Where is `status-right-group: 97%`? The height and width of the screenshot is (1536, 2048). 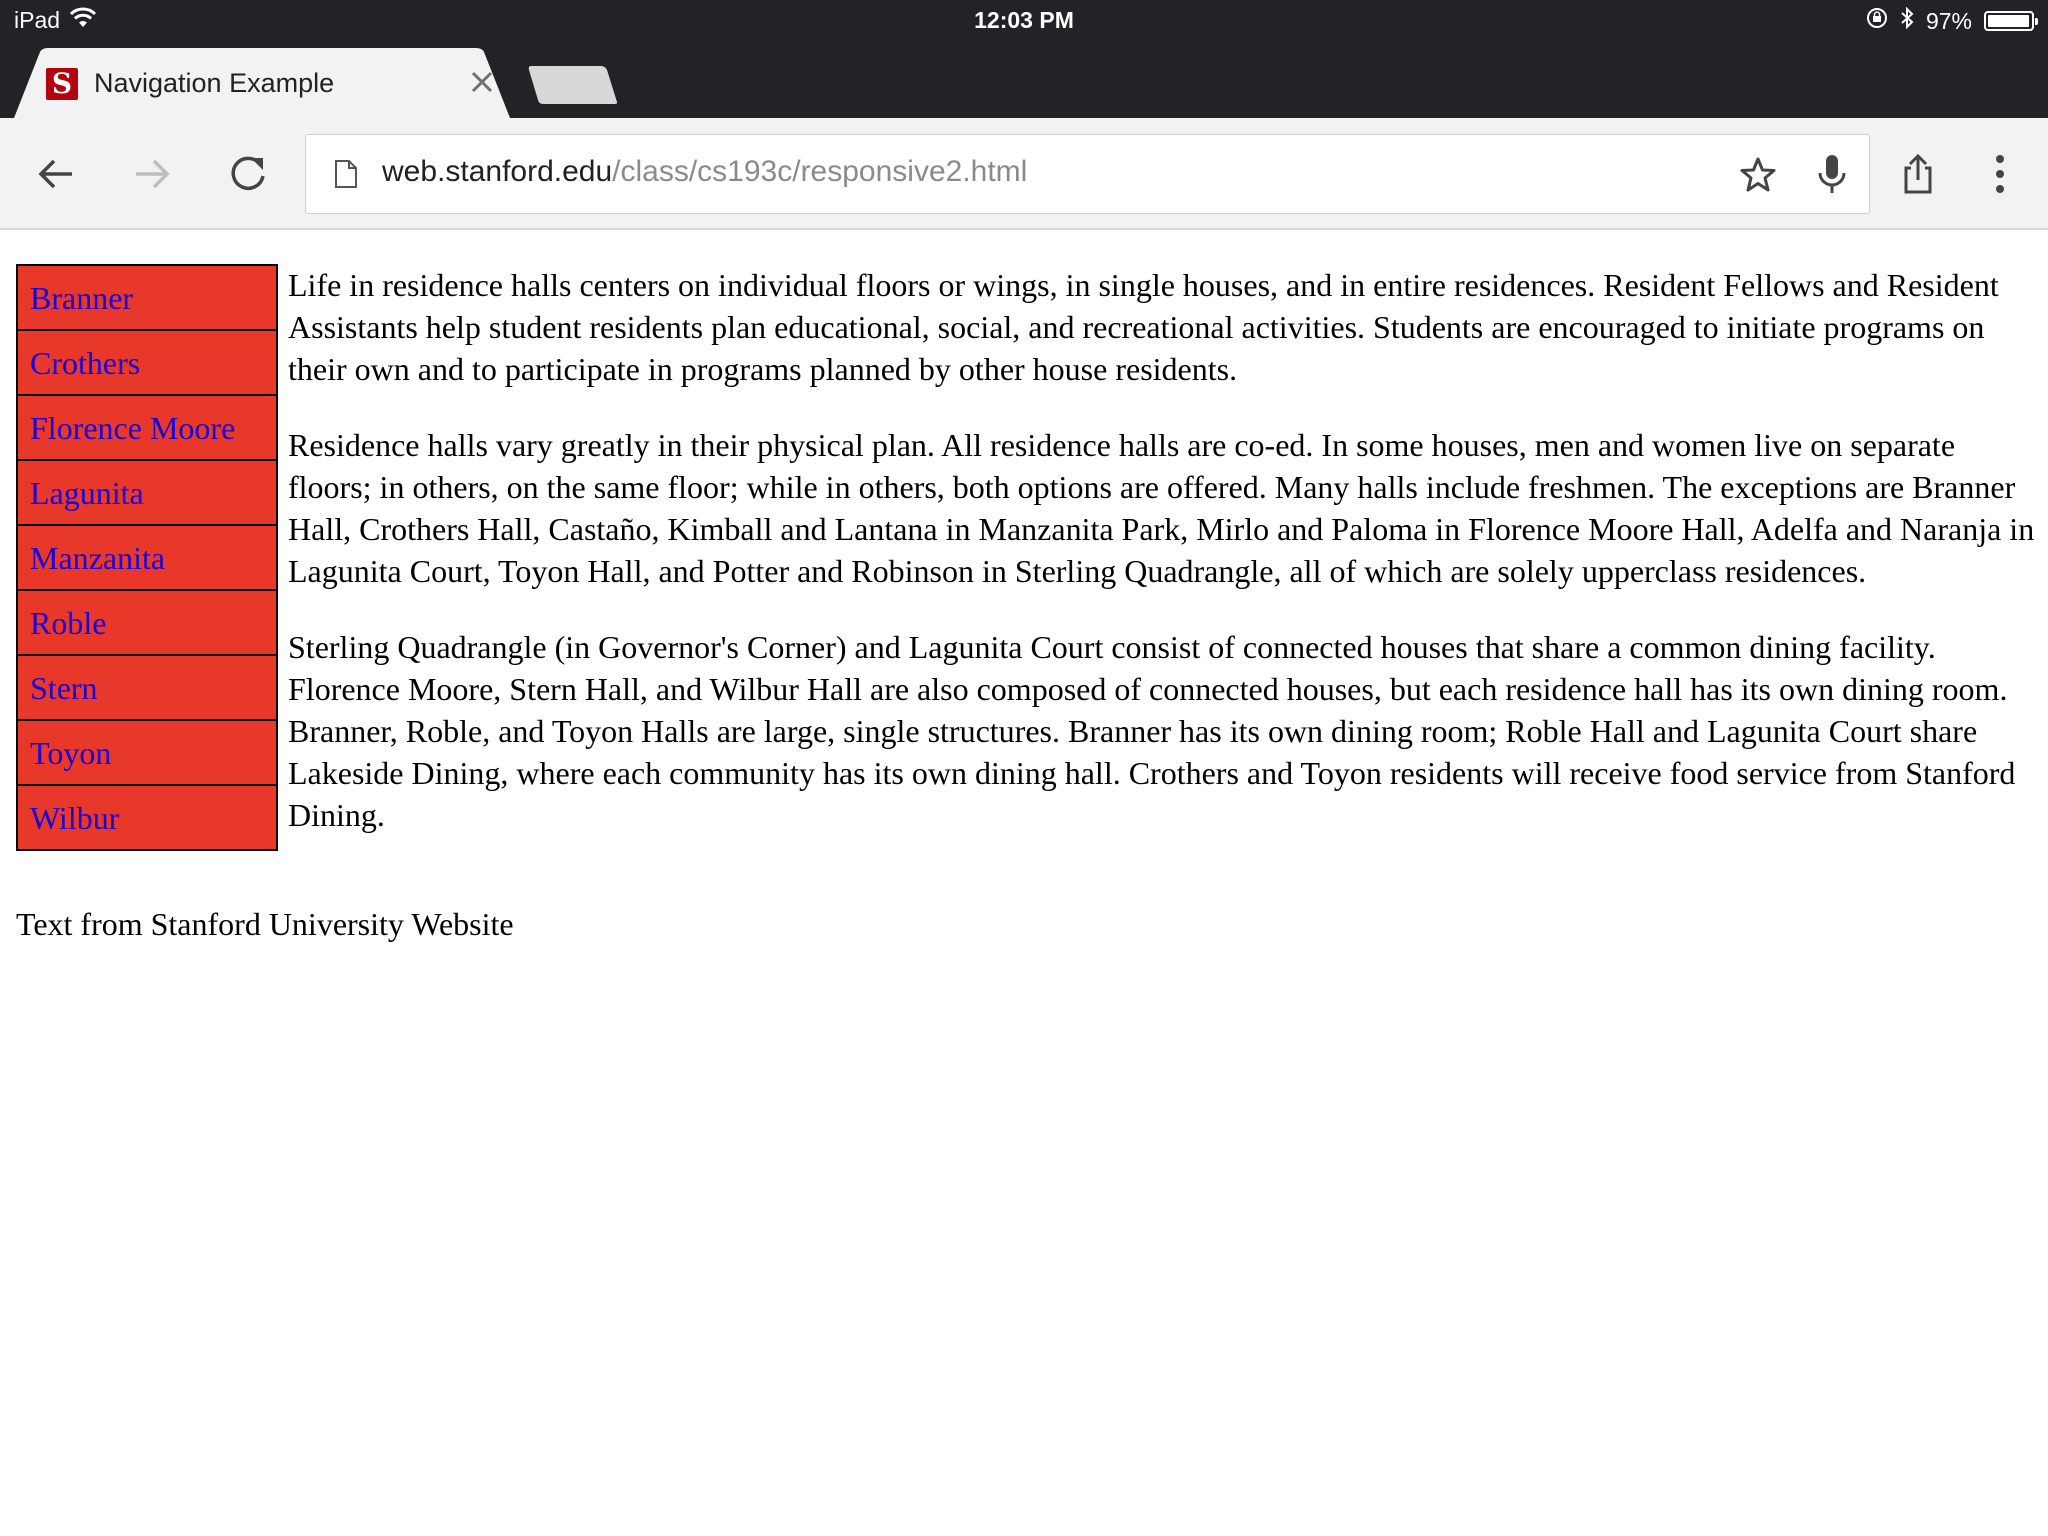
status-right-group: 97% is located at coordinates (1952, 20).